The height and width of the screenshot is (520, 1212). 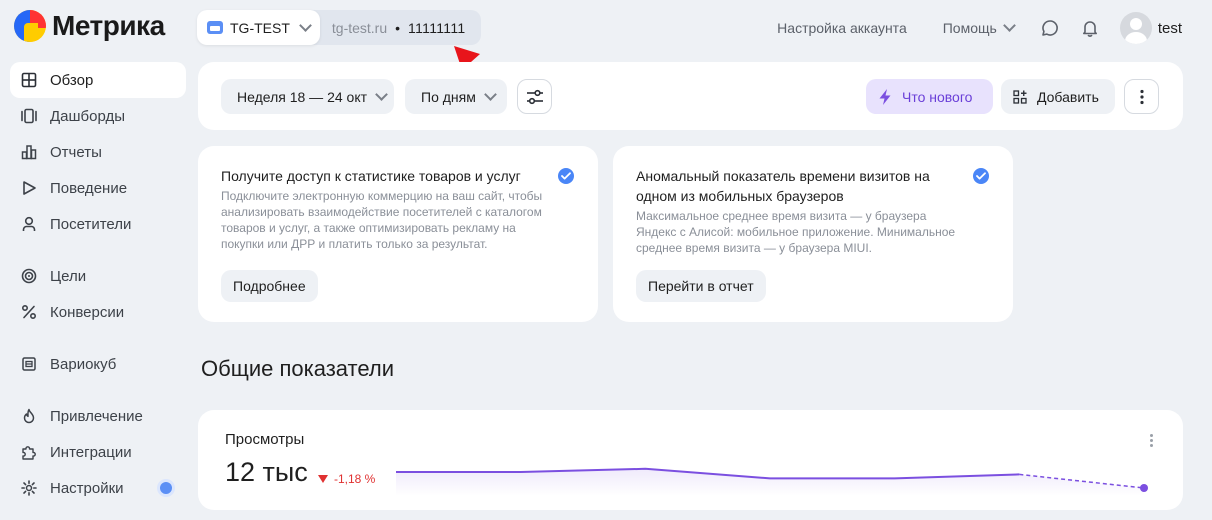 I want to click on chat-icon, so click(x=1050, y=28).